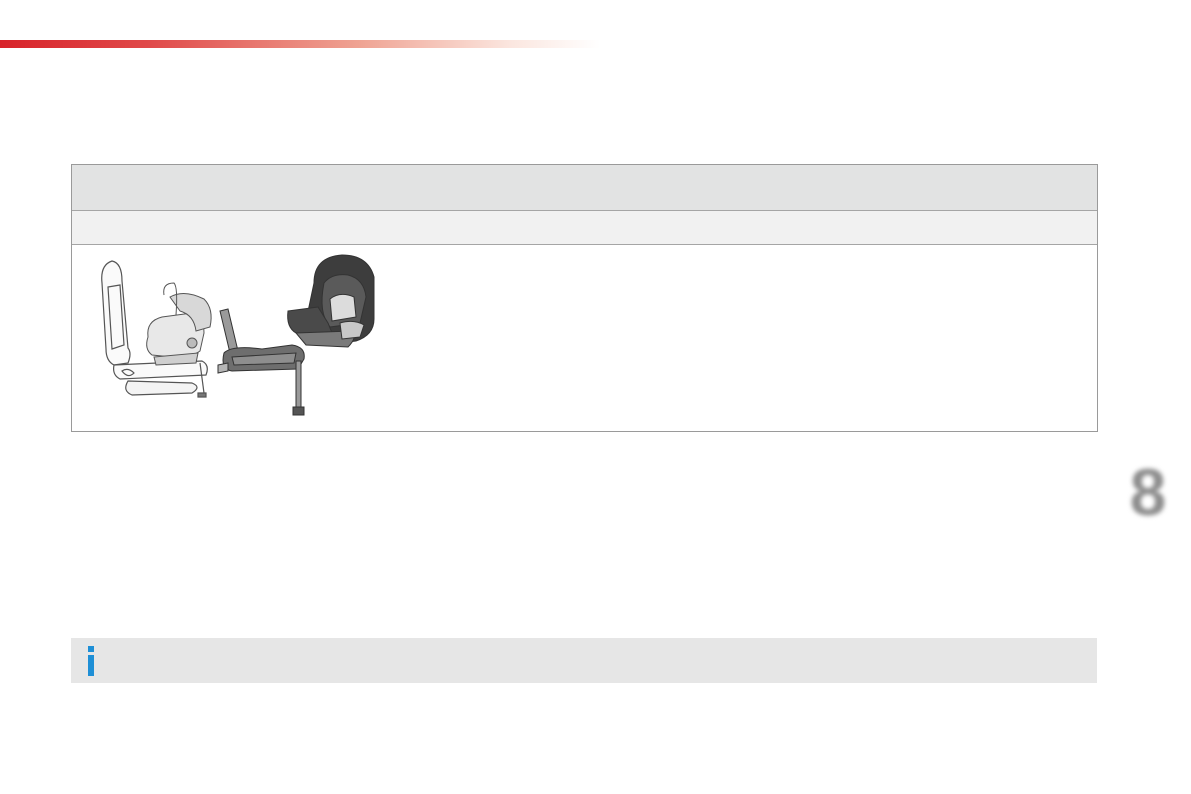 The height and width of the screenshot is (794, 1191). What do you see at coordinates (584, 188) in the screenshot?
I see `table-header-row` at bounding box center [584, 188].